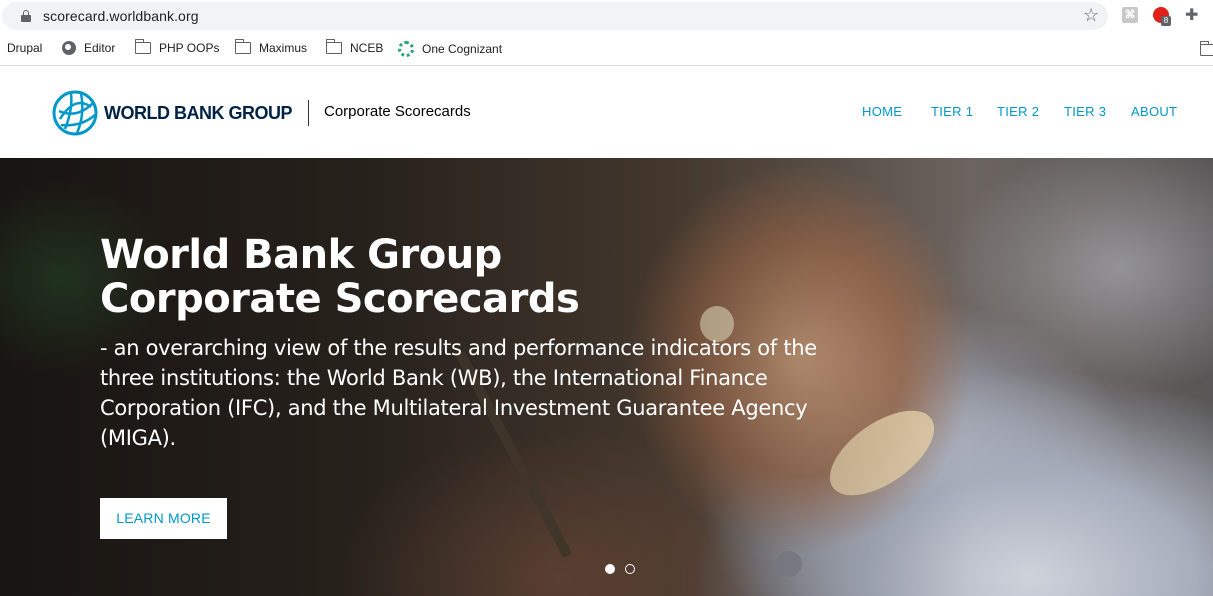  Describe the element at coordinates (1191, 15) in the screenshot. I see `puzzle-icon: ✚` at that location.